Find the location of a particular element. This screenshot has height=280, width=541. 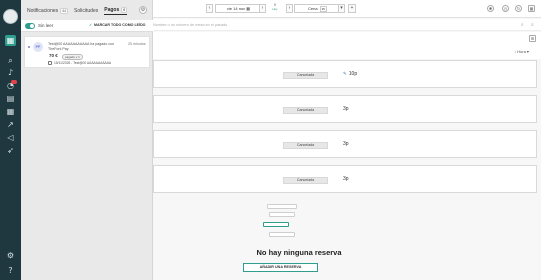

layout-icon: ▦ is located at coordinates (531, 8).